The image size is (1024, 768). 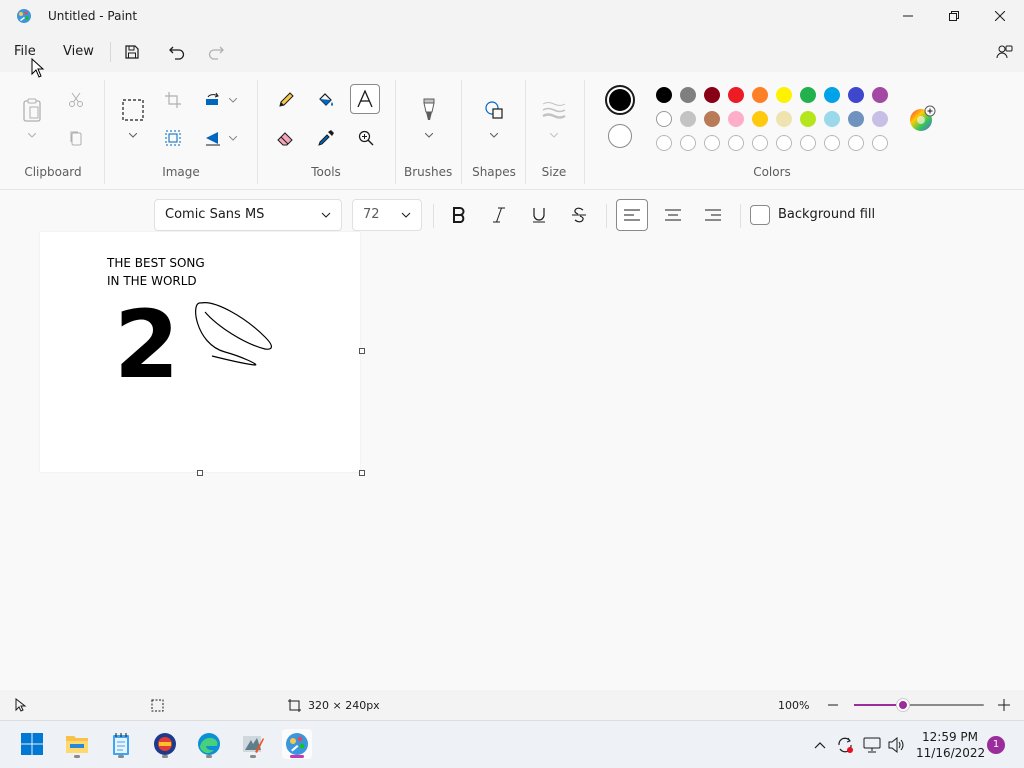 I want to click on rotate-icon, so click(x=213, y=100).